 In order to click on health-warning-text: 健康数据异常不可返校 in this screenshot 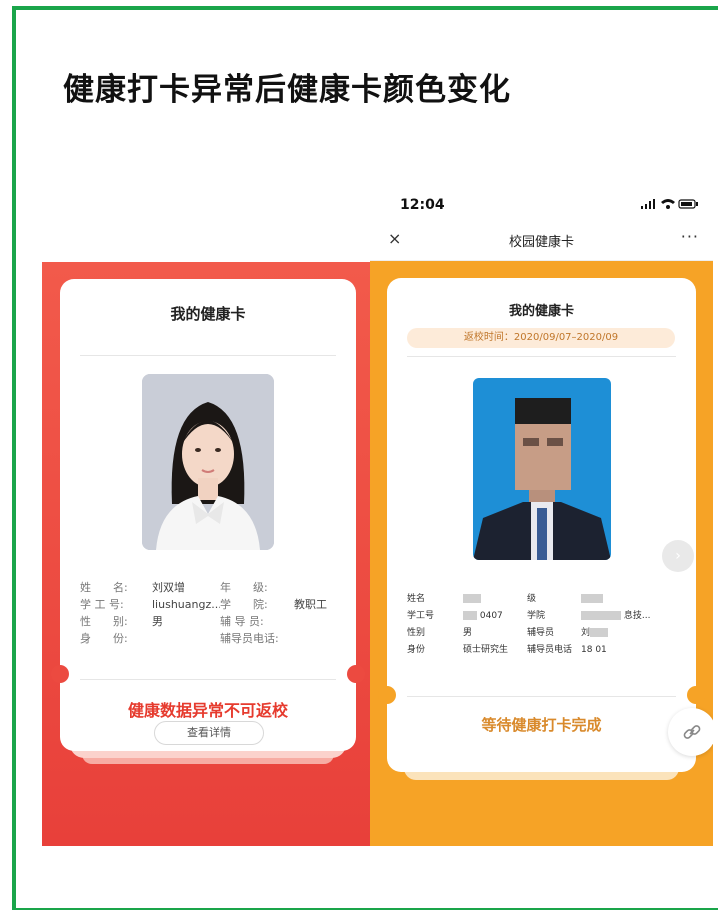, I will do `click(207, 710)`.